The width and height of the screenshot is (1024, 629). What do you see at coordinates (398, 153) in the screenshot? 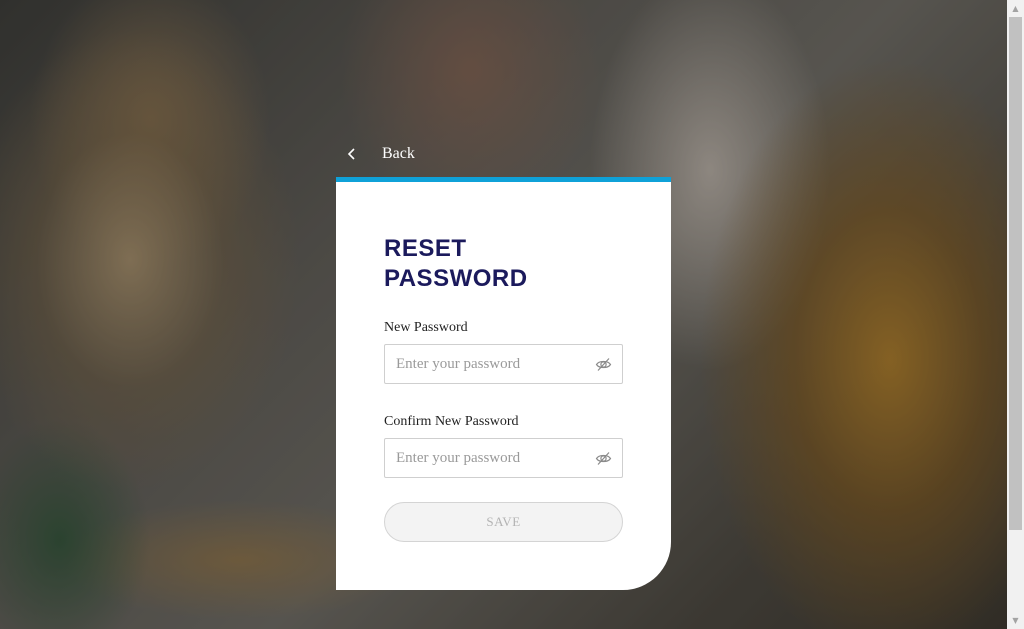
I see `back-label: Back` at bounding box center [398, 153].